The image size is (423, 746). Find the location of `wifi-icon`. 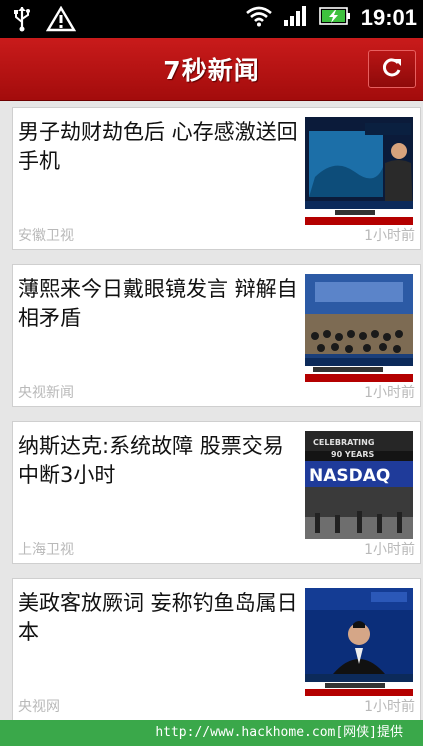

wifi-icon is located at coordinates (259, 18).